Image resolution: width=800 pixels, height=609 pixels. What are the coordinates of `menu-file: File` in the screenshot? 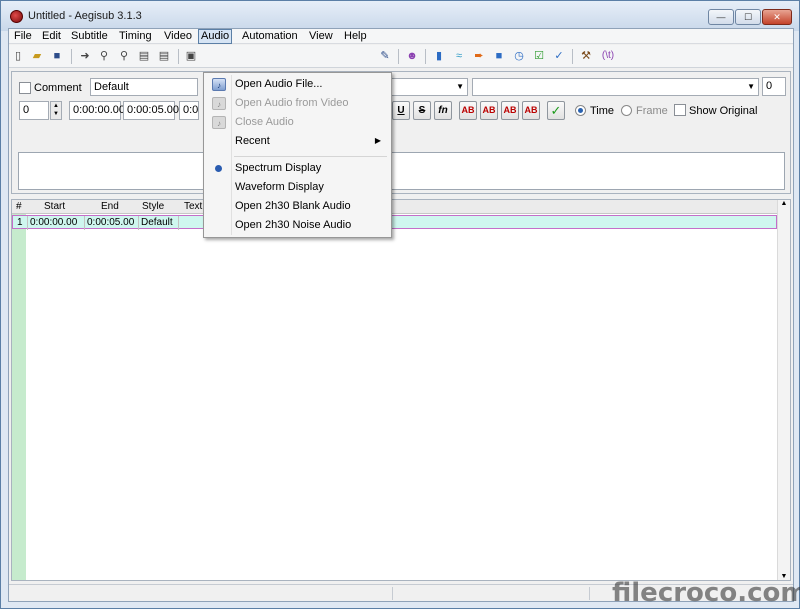 It's located at (23, 36).